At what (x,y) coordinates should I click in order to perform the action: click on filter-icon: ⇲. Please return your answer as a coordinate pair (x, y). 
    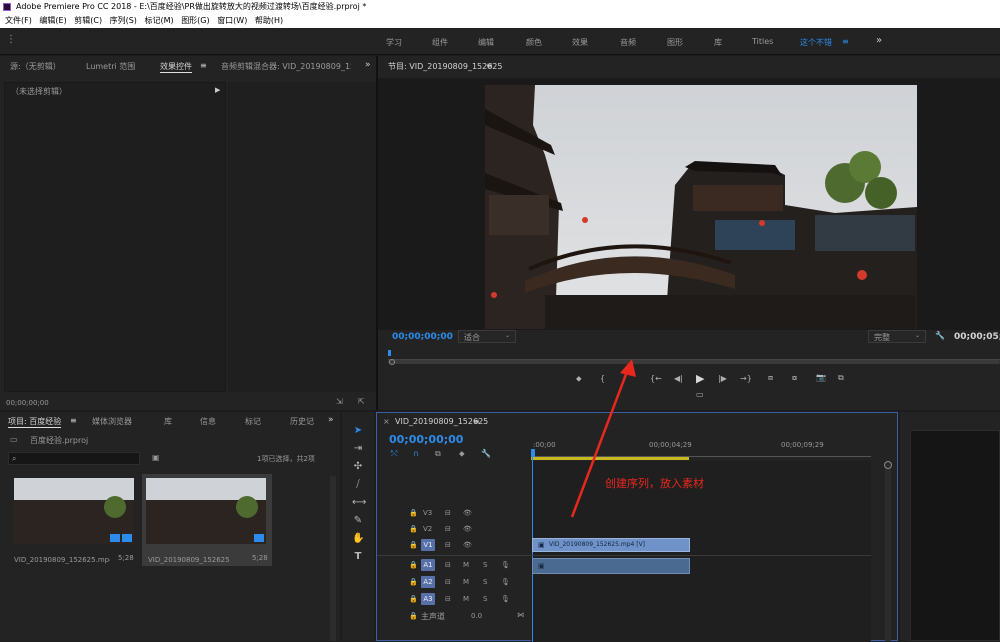
    Looking at the image, I should click on (339, 401).